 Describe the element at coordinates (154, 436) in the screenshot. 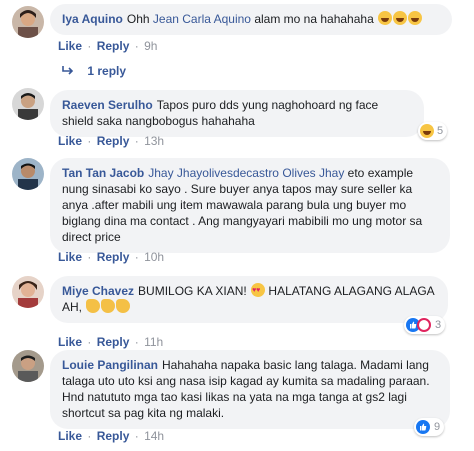

I see `timestamp: 14h` at that location.